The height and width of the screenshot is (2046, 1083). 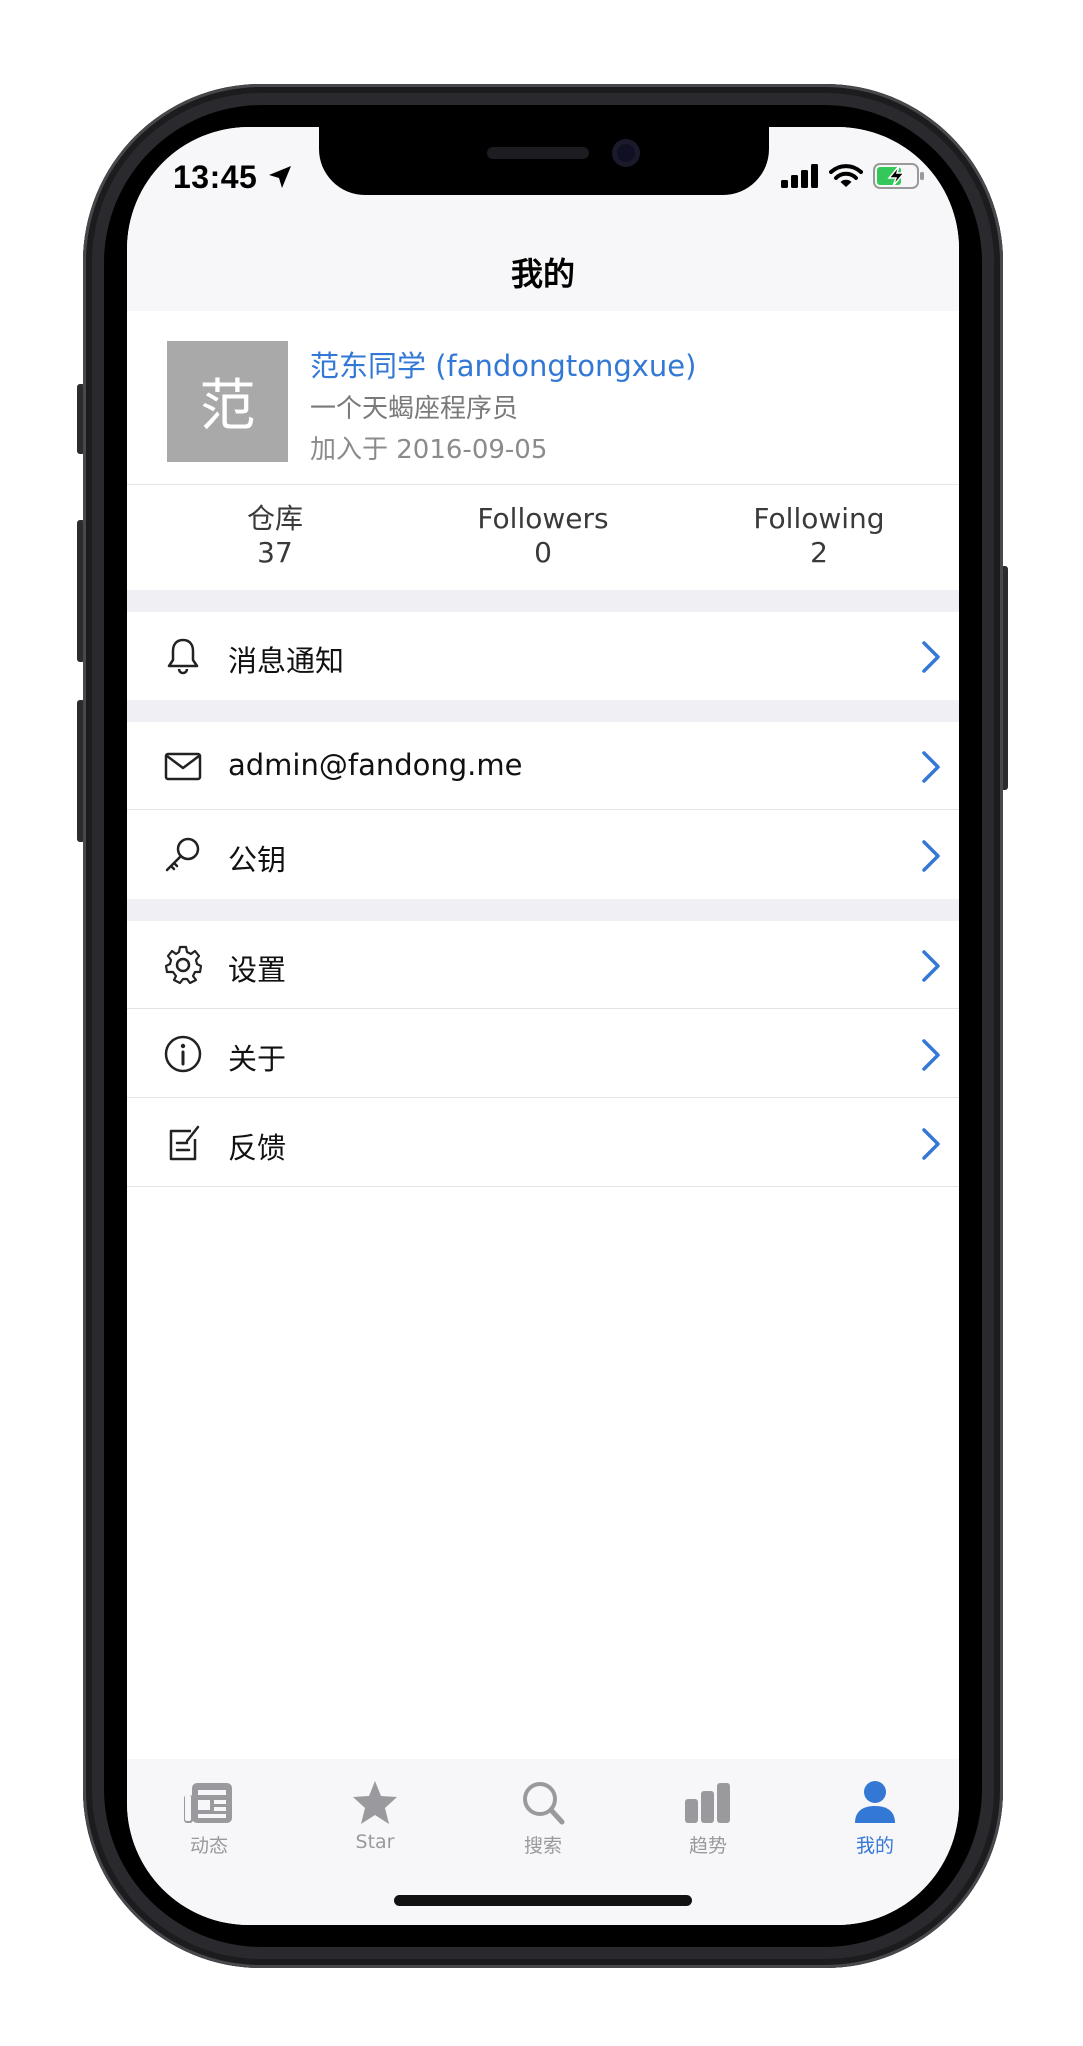 I want to click on cellular-signal-icon, so click(x=799, y=176).